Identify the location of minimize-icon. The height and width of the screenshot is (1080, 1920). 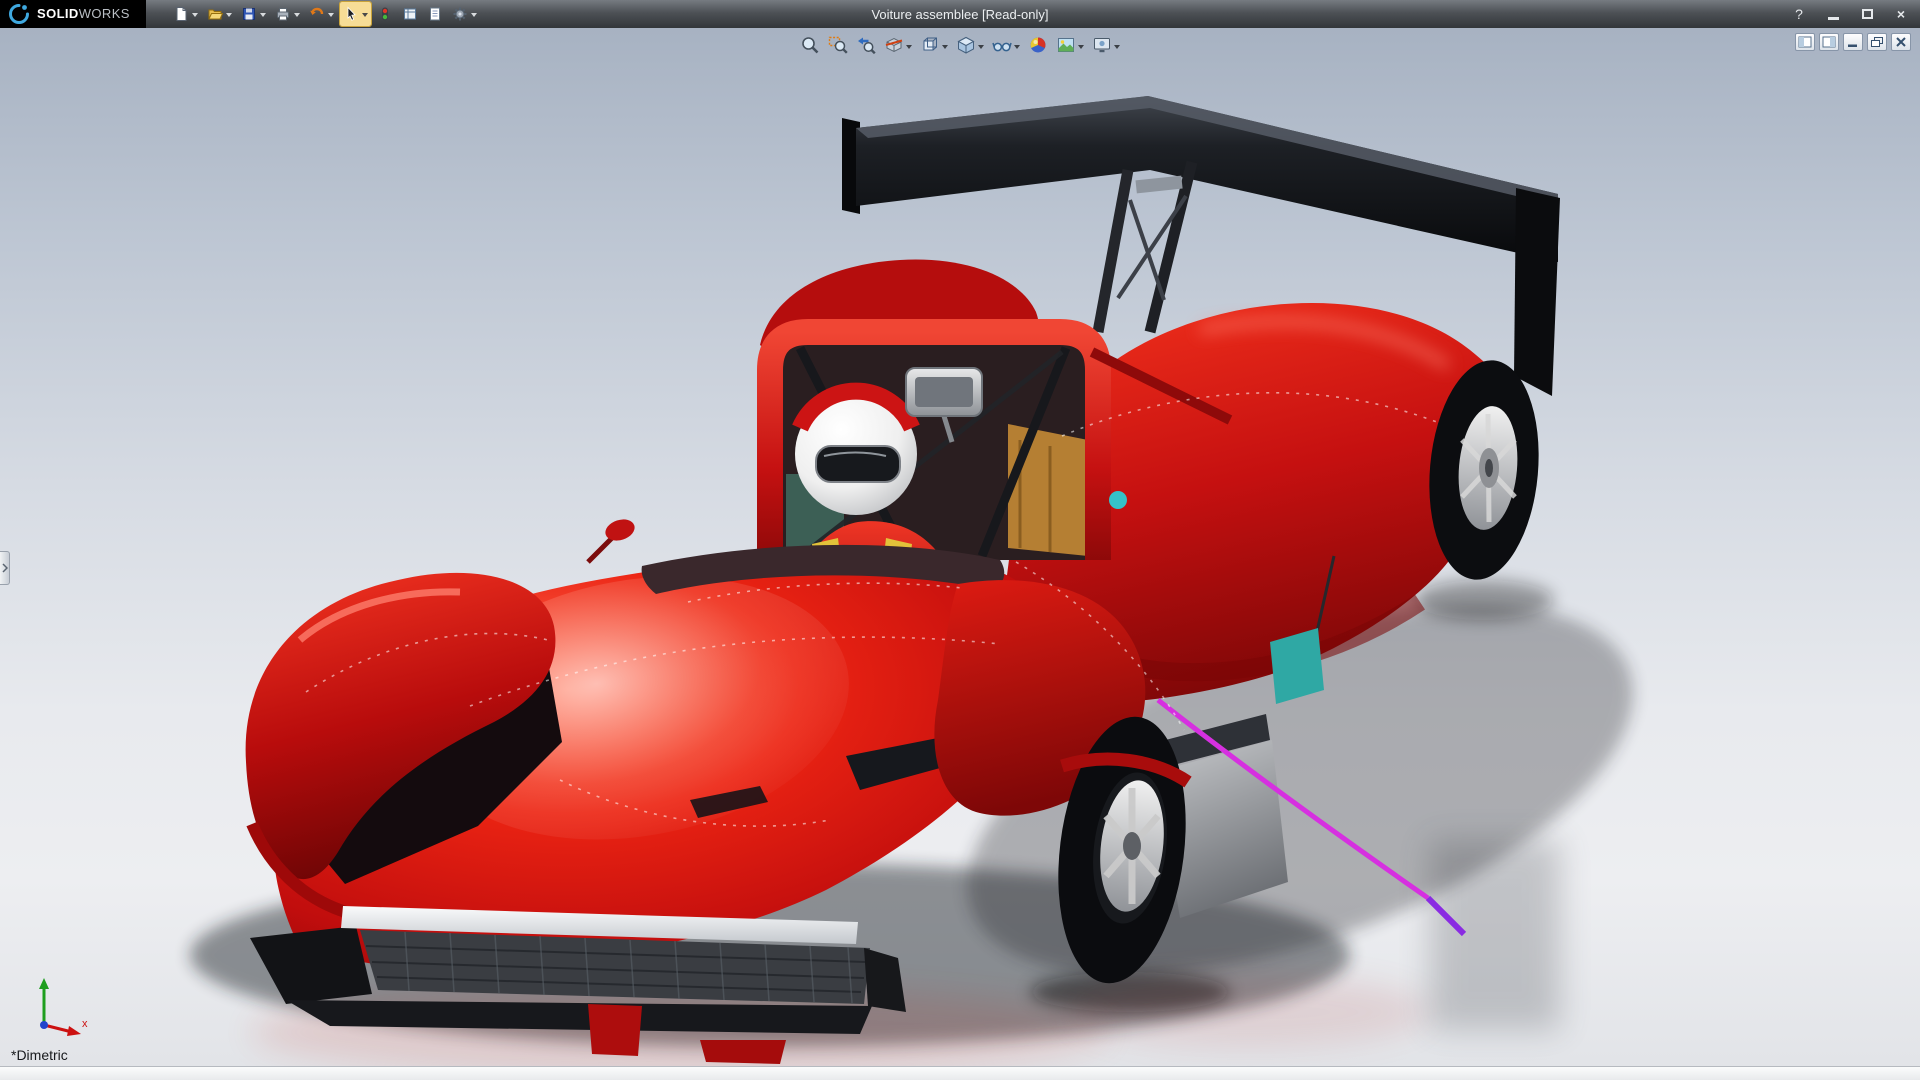
(1833, 18).